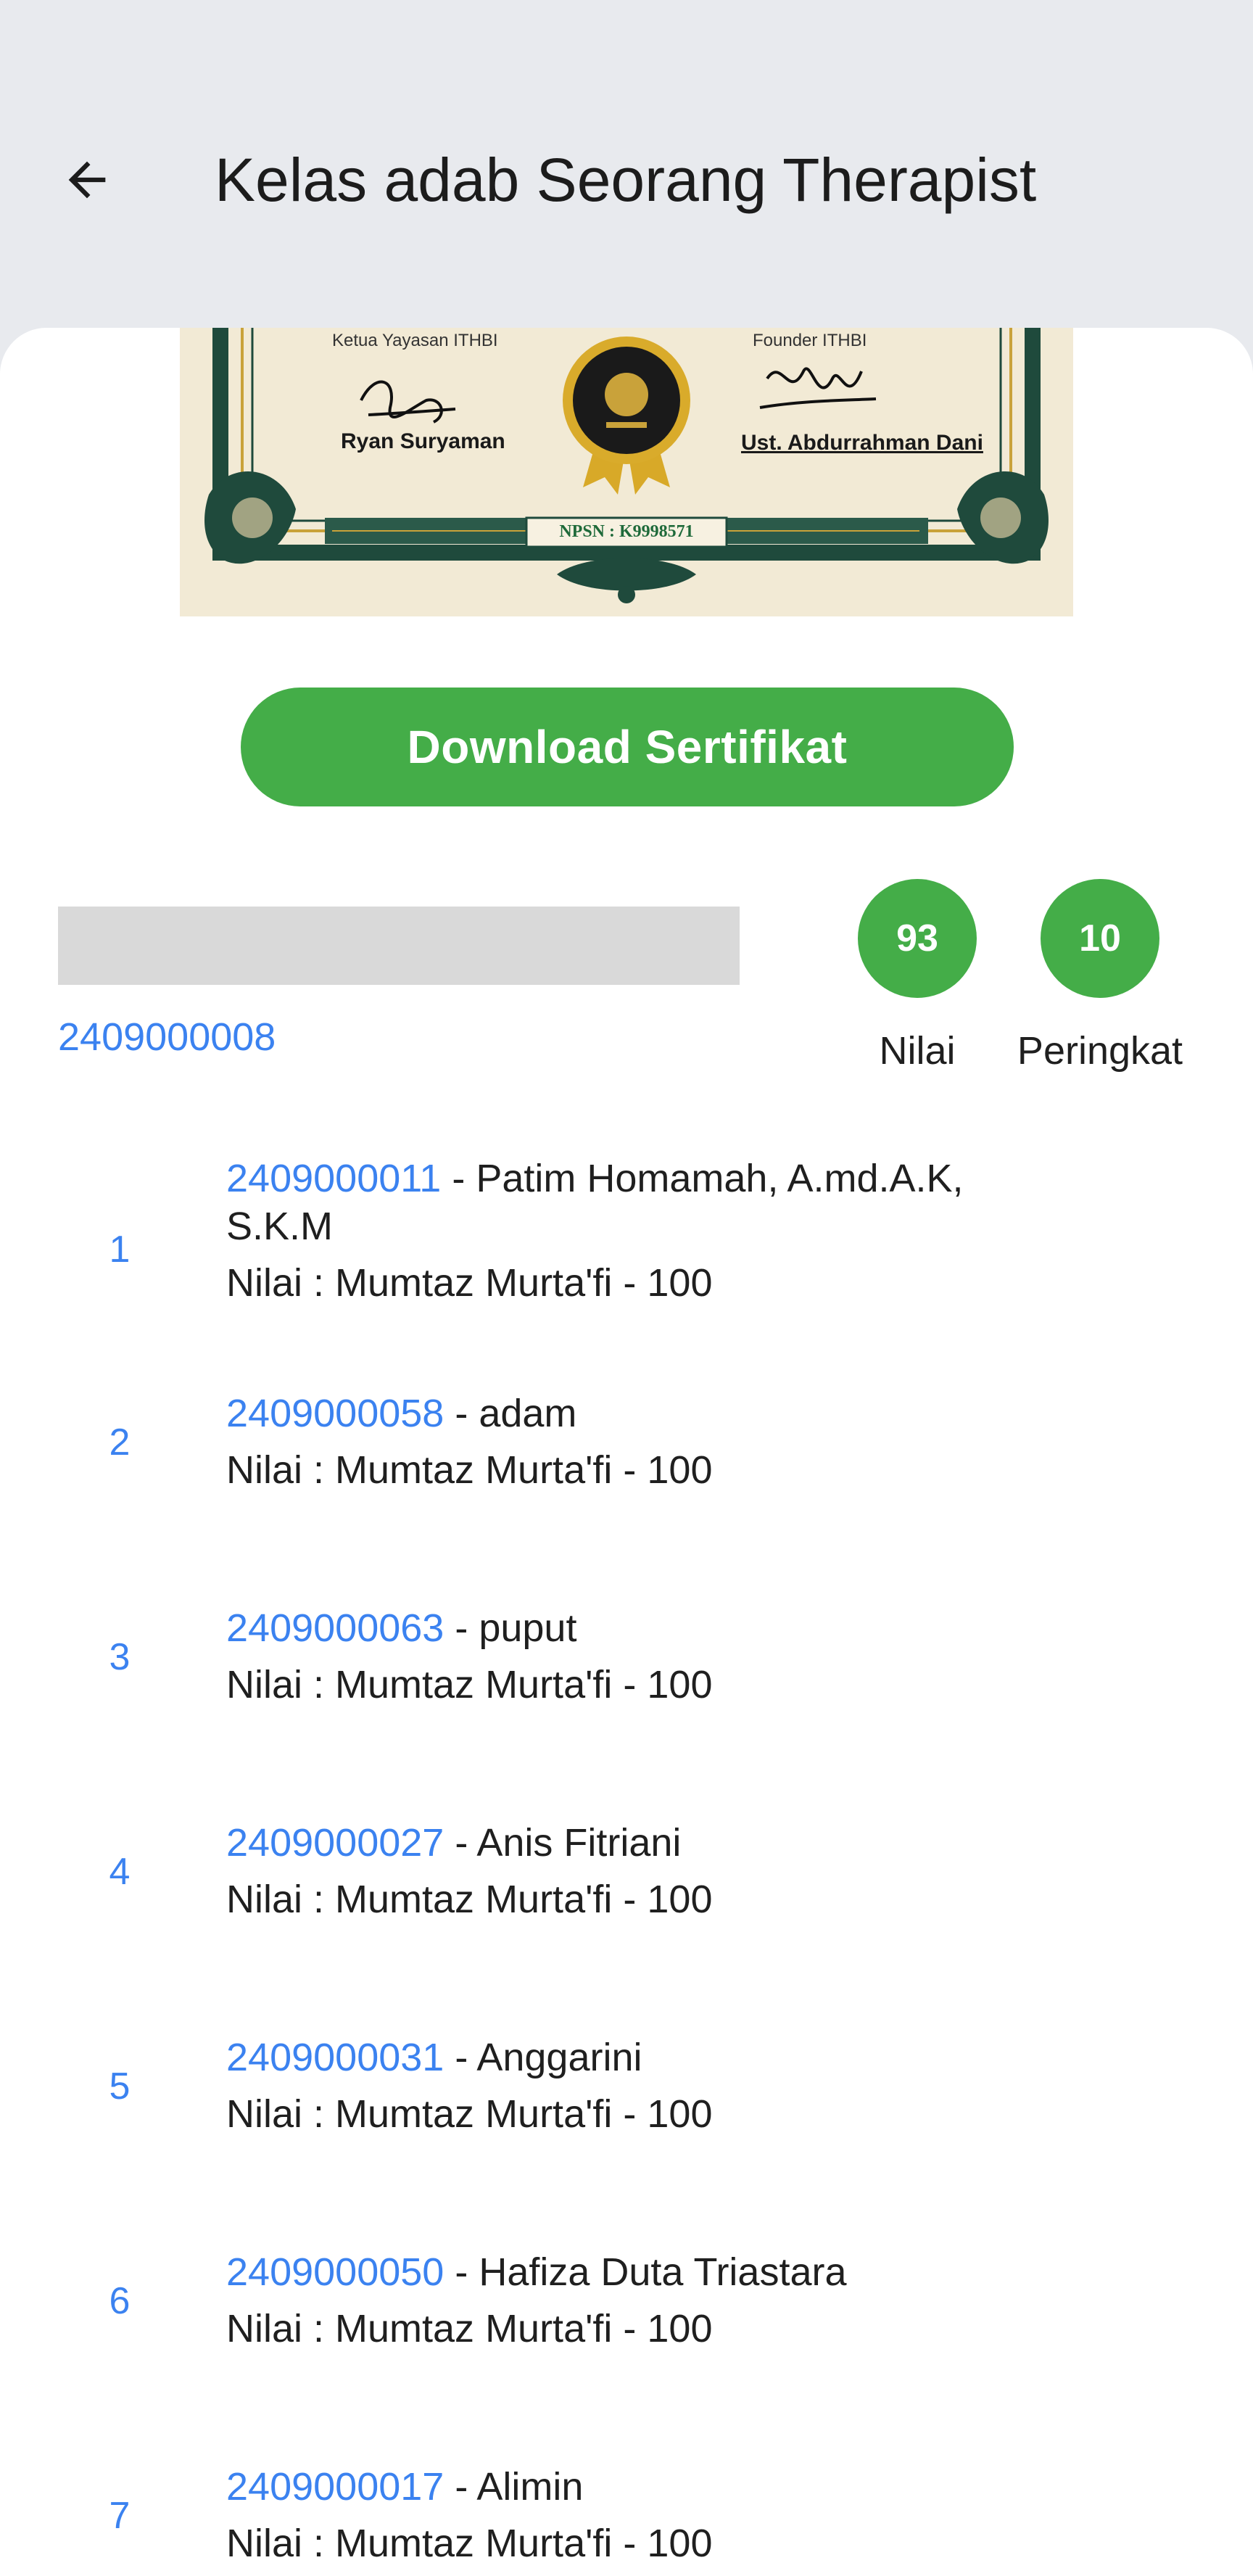 This screenshot has height=2576, width=1253. Describe the element at coordinates (563, 1843) in the screenshot. I see `participant-name: - Anis Fitriani` at that location.